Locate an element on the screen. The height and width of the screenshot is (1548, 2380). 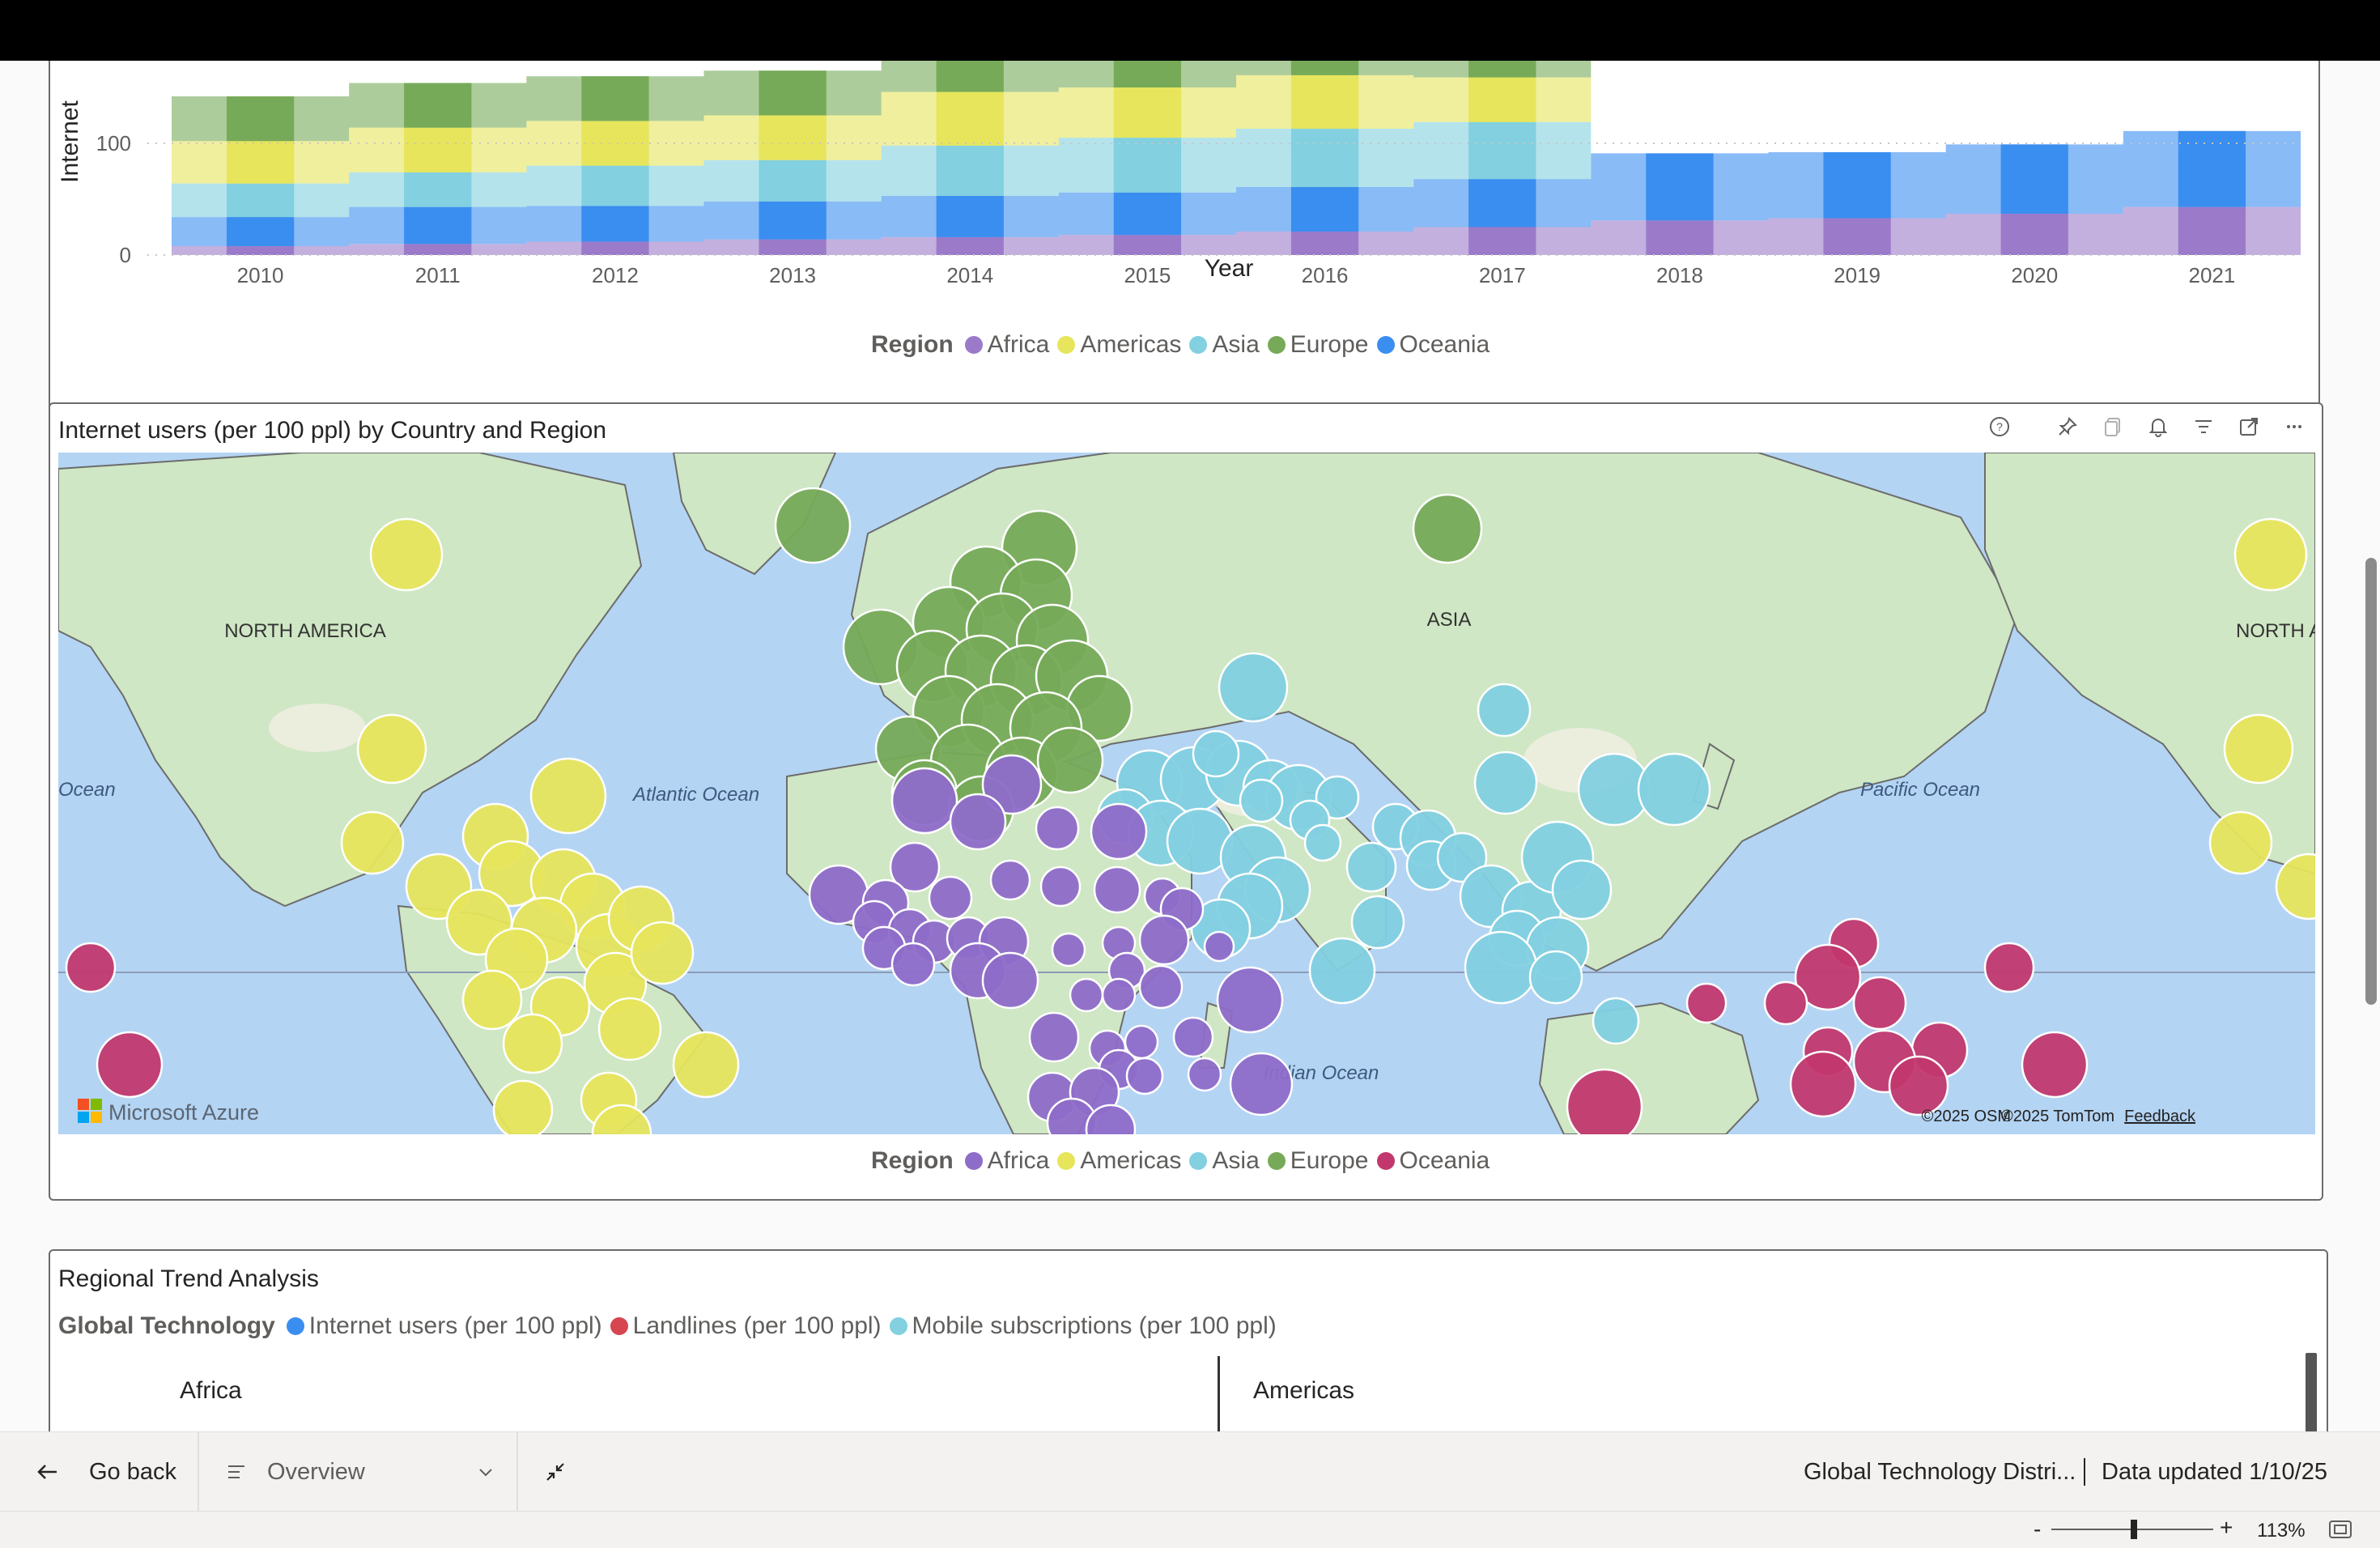
filter-icon is located at coordinates (2203, 427).